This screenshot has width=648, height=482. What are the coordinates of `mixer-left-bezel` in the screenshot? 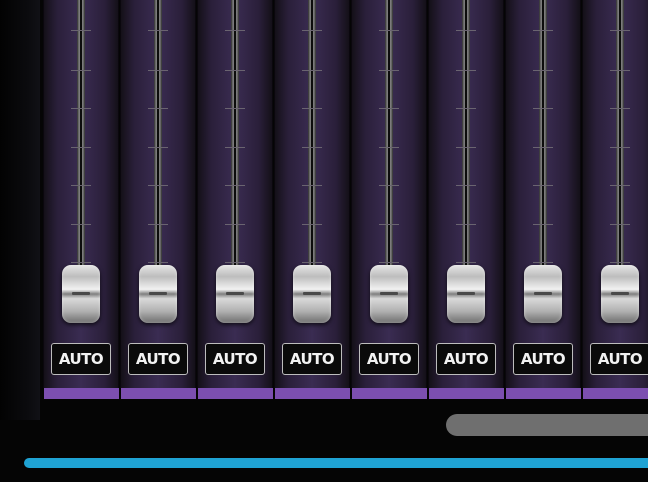 It's located at (20, 210).